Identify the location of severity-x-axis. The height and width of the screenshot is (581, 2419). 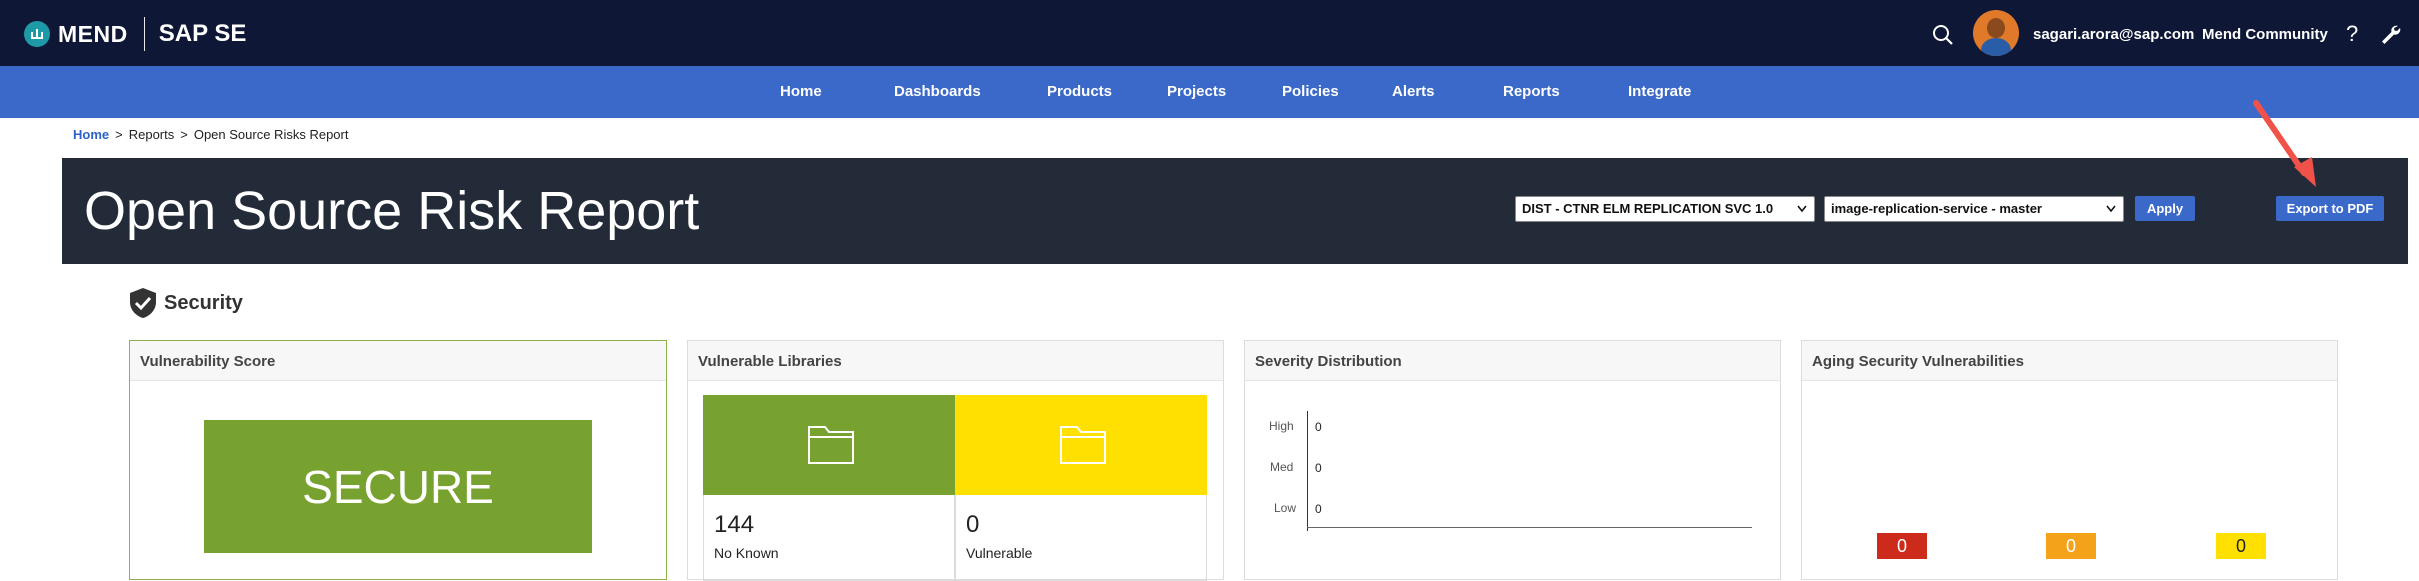
(1529, 527).